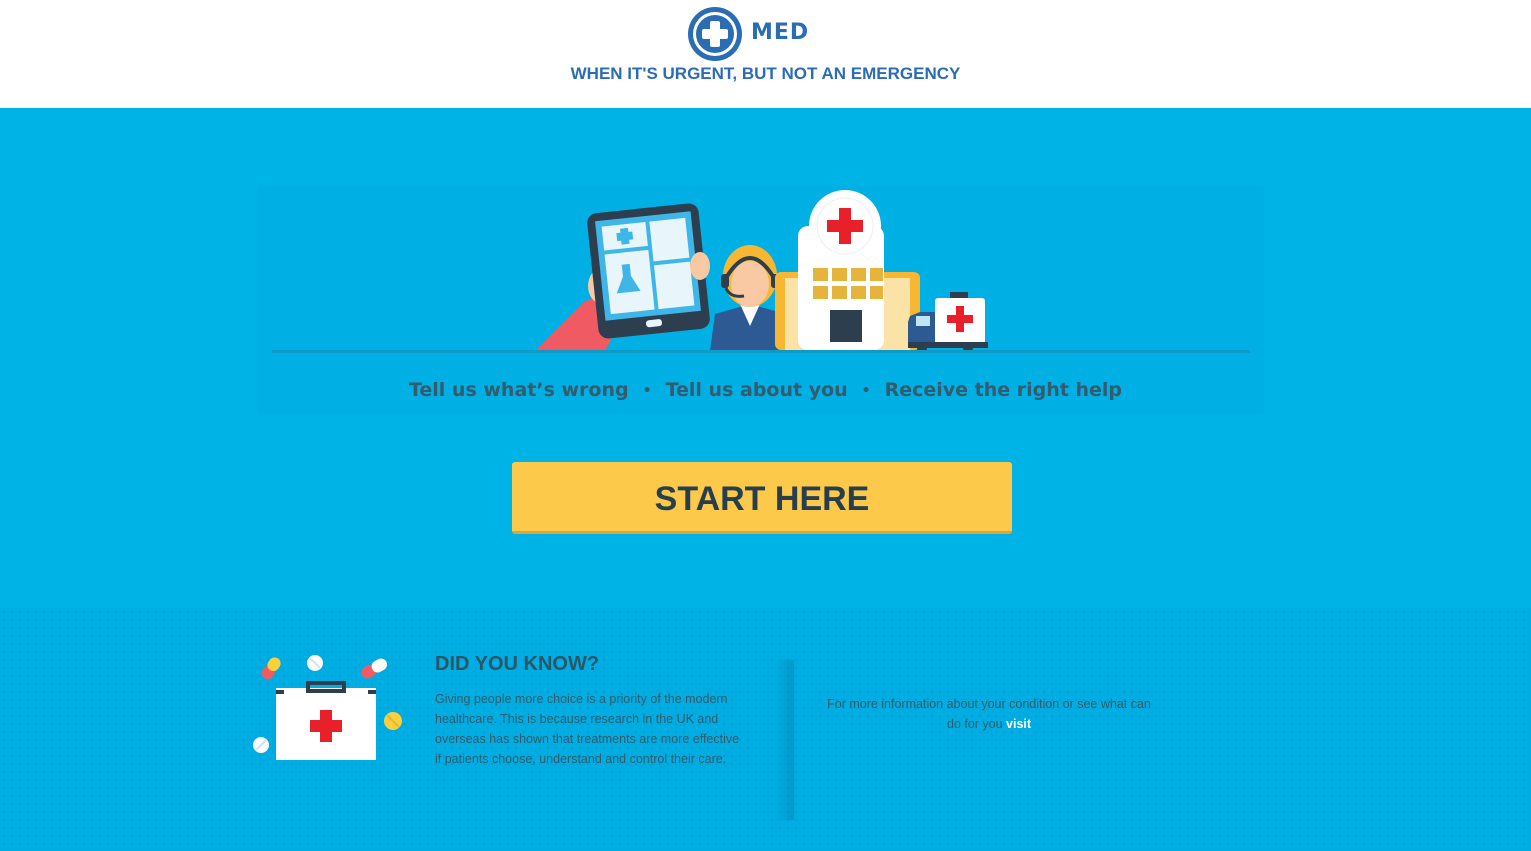 The height and width of the screenshot is (851, 1531). I want to click on brand-name: MED, so click(780, 32).